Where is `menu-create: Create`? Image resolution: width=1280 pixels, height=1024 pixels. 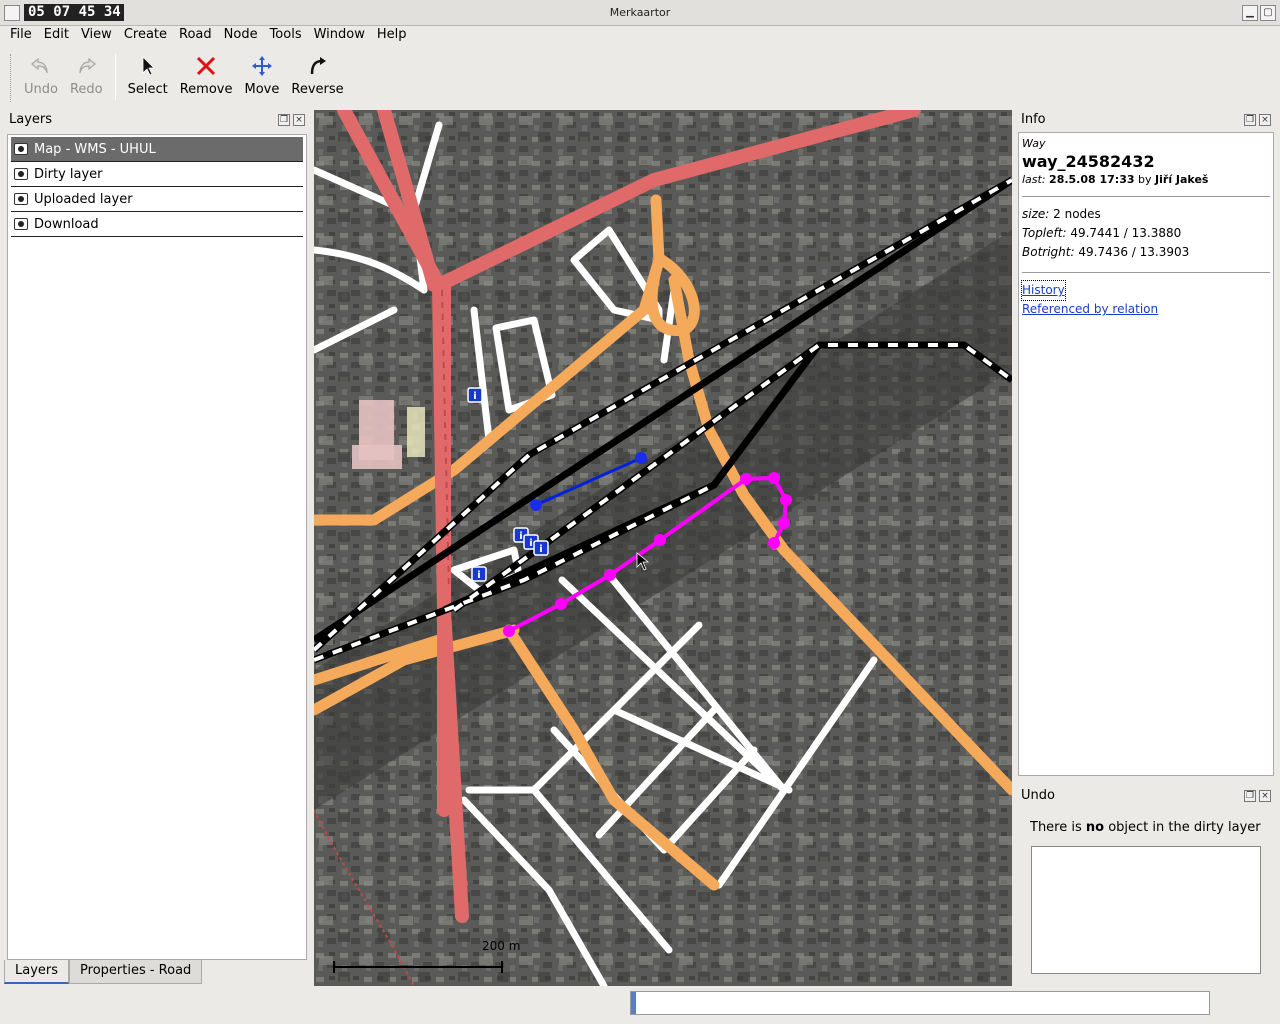
menu-create: Create is located at coordinates (145, 36).